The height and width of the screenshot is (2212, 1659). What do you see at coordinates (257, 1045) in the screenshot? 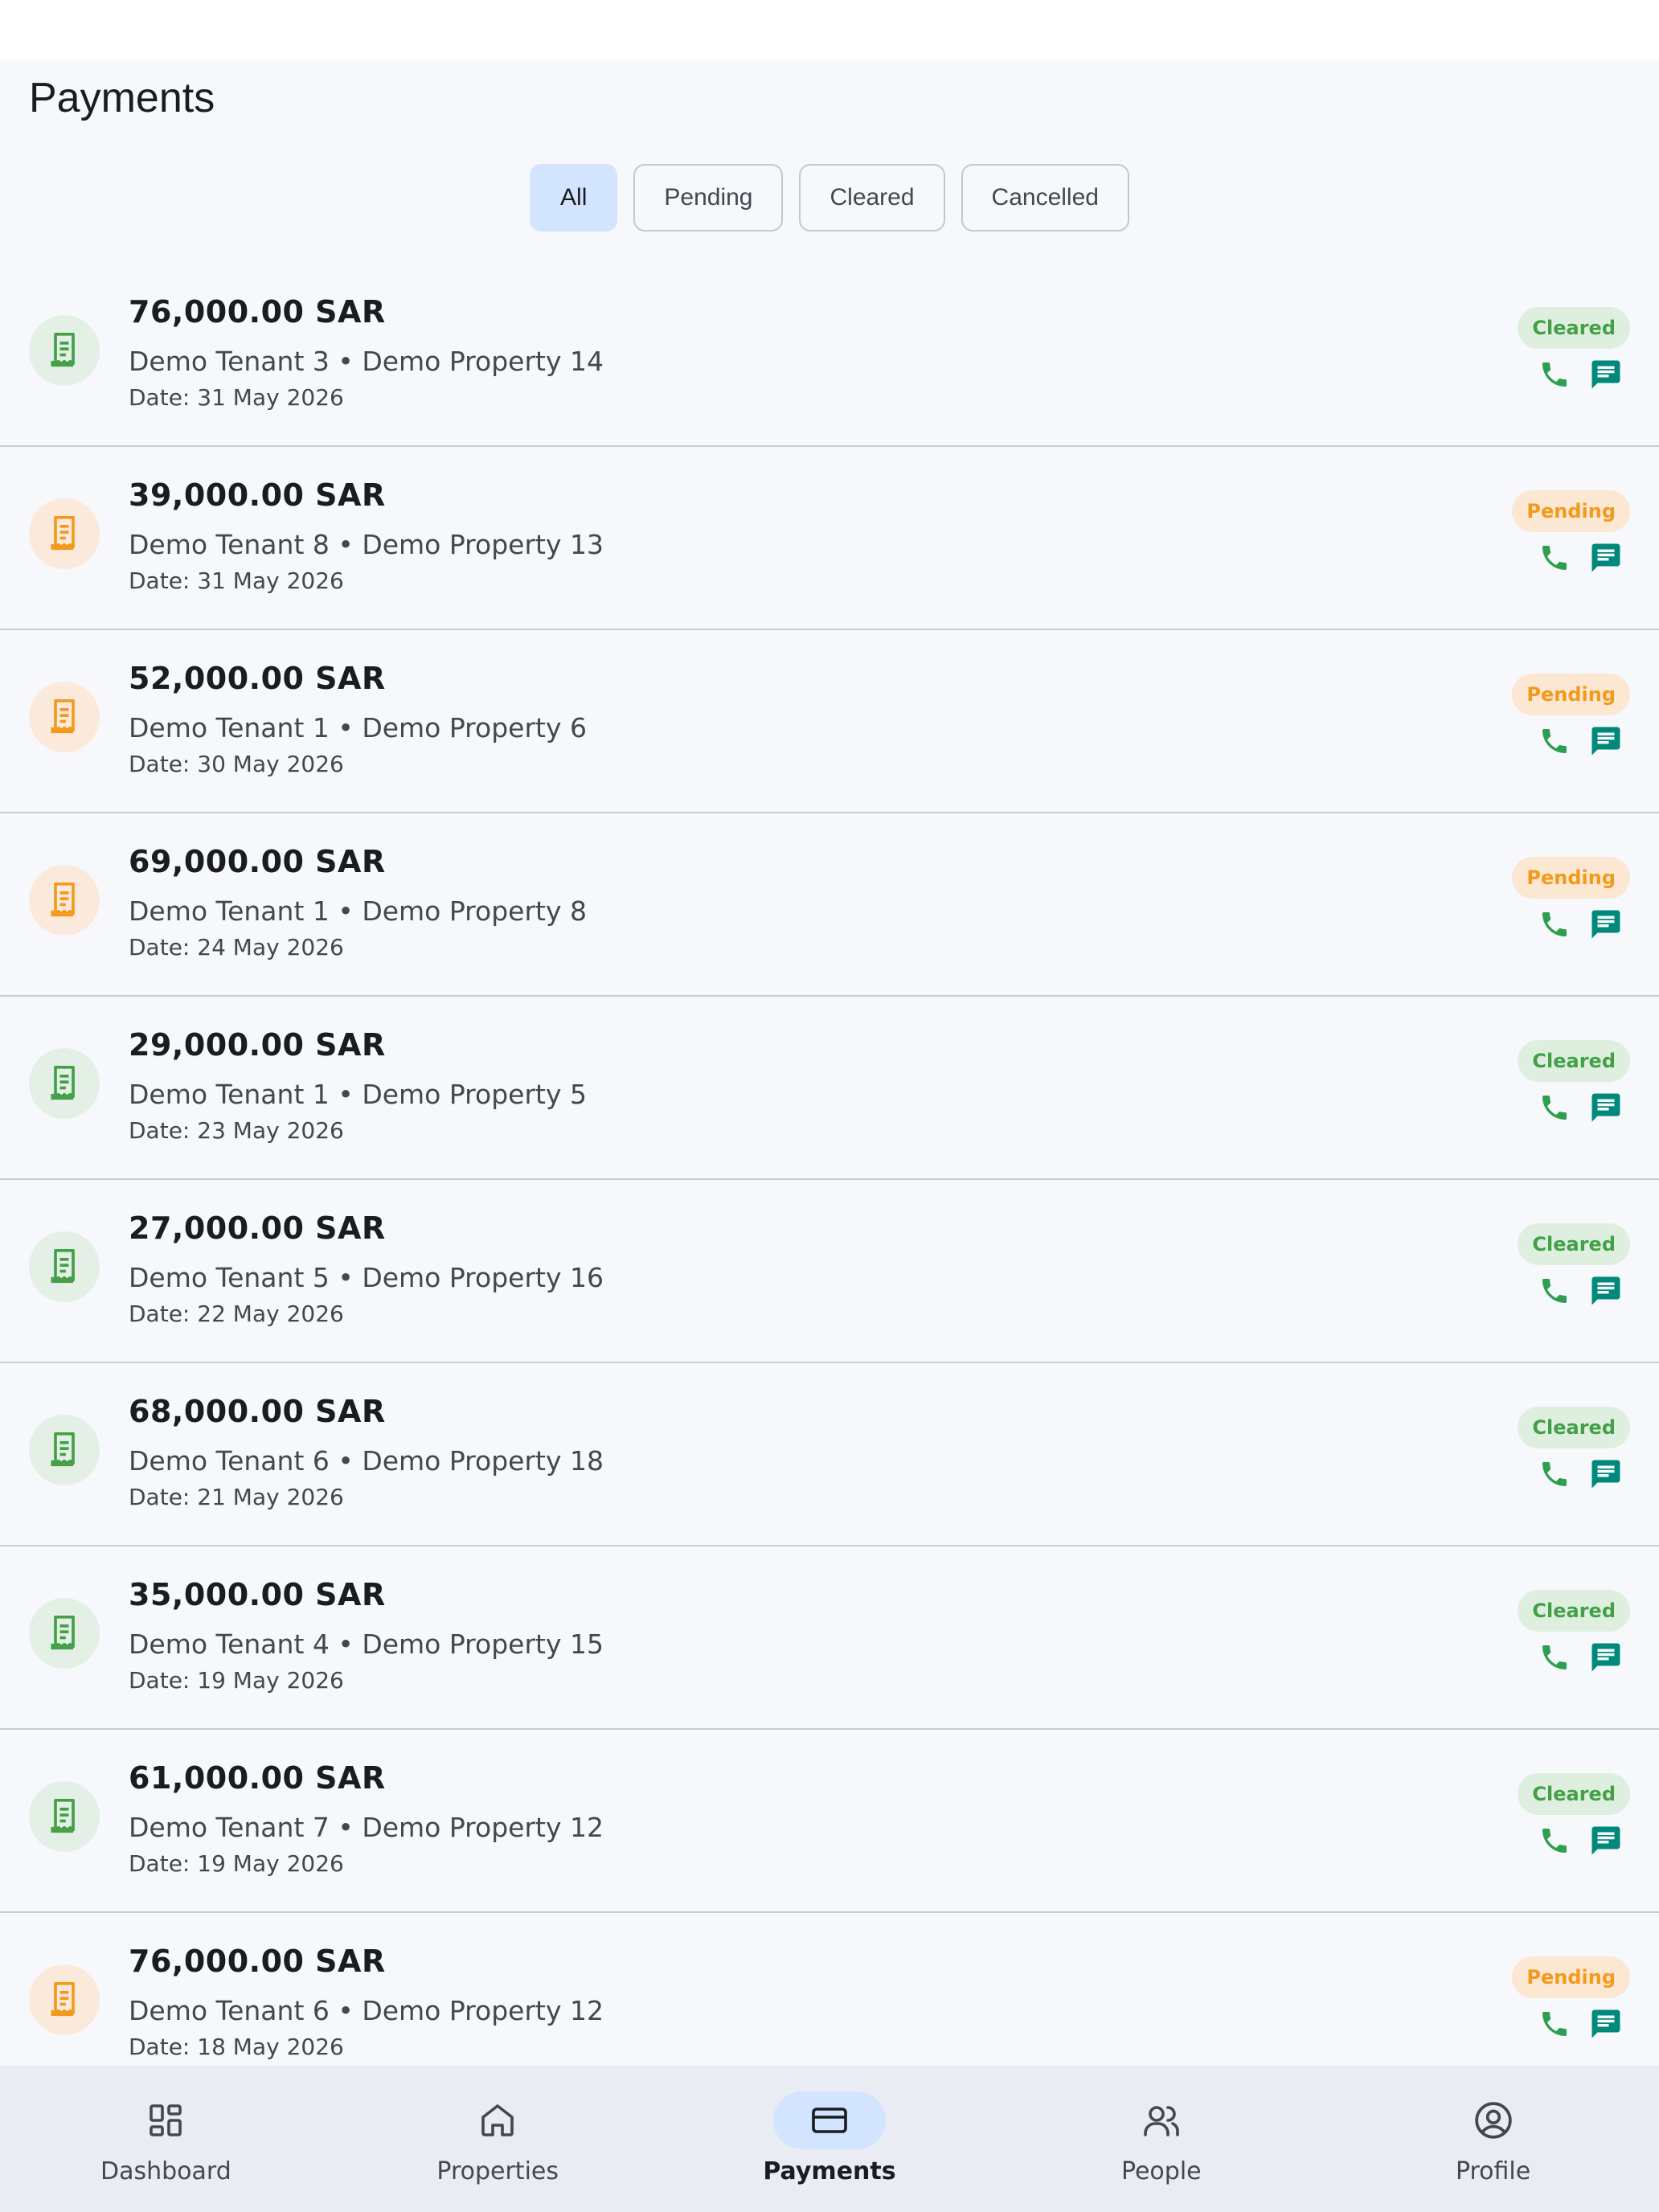
I see `payment-amount: 29,000.00 SAR` at bounding box center [257, 1045].